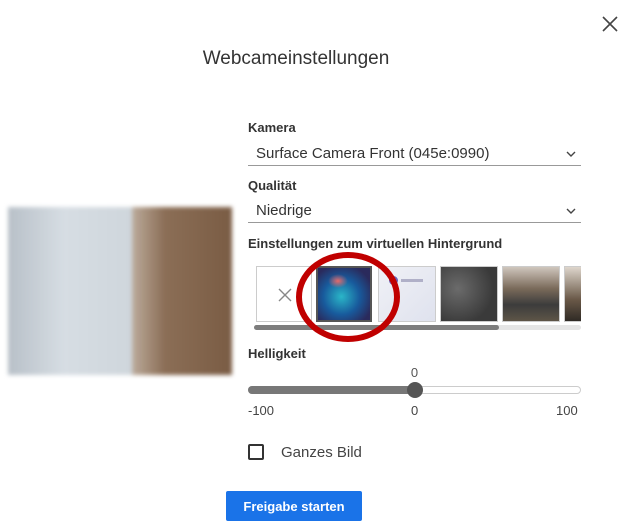 This screenshot has width=622, height=521. I want to click on quality-label: Qualität, so click(272, 185).